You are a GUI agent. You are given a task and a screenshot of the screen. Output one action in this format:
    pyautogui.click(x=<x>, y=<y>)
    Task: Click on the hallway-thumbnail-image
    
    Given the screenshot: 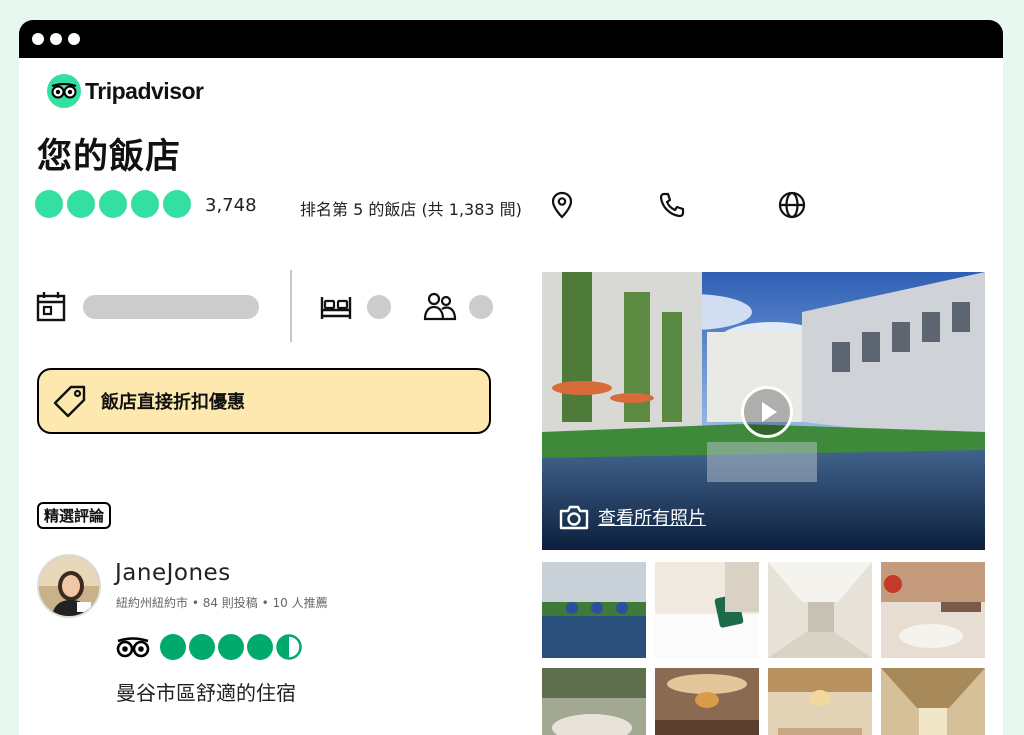 What is the action you would take?
    pyautogui.click(x=933, y=701)
    